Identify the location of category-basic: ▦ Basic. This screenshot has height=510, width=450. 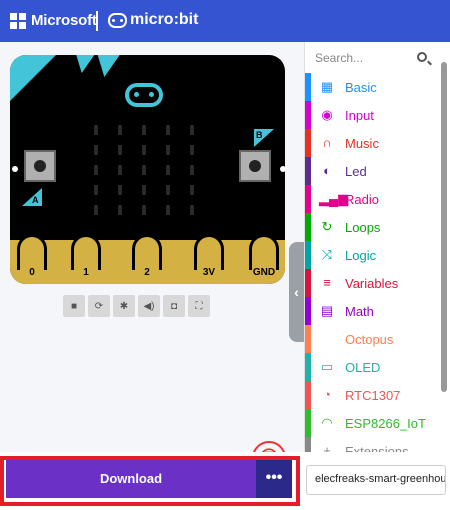
(375, 87).